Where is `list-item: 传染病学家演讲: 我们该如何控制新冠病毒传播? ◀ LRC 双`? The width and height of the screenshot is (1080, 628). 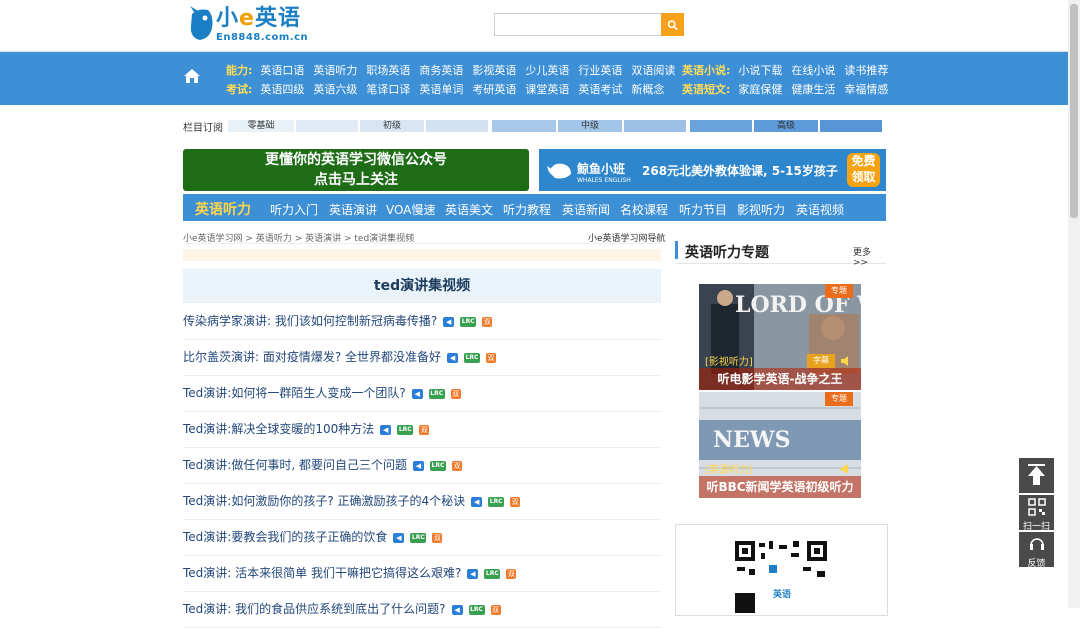
list-item: 传染病学家演讲: 我们该如何控制新冠病毒传播? ◀ LRC 双 is located at coordinates (422, 321).